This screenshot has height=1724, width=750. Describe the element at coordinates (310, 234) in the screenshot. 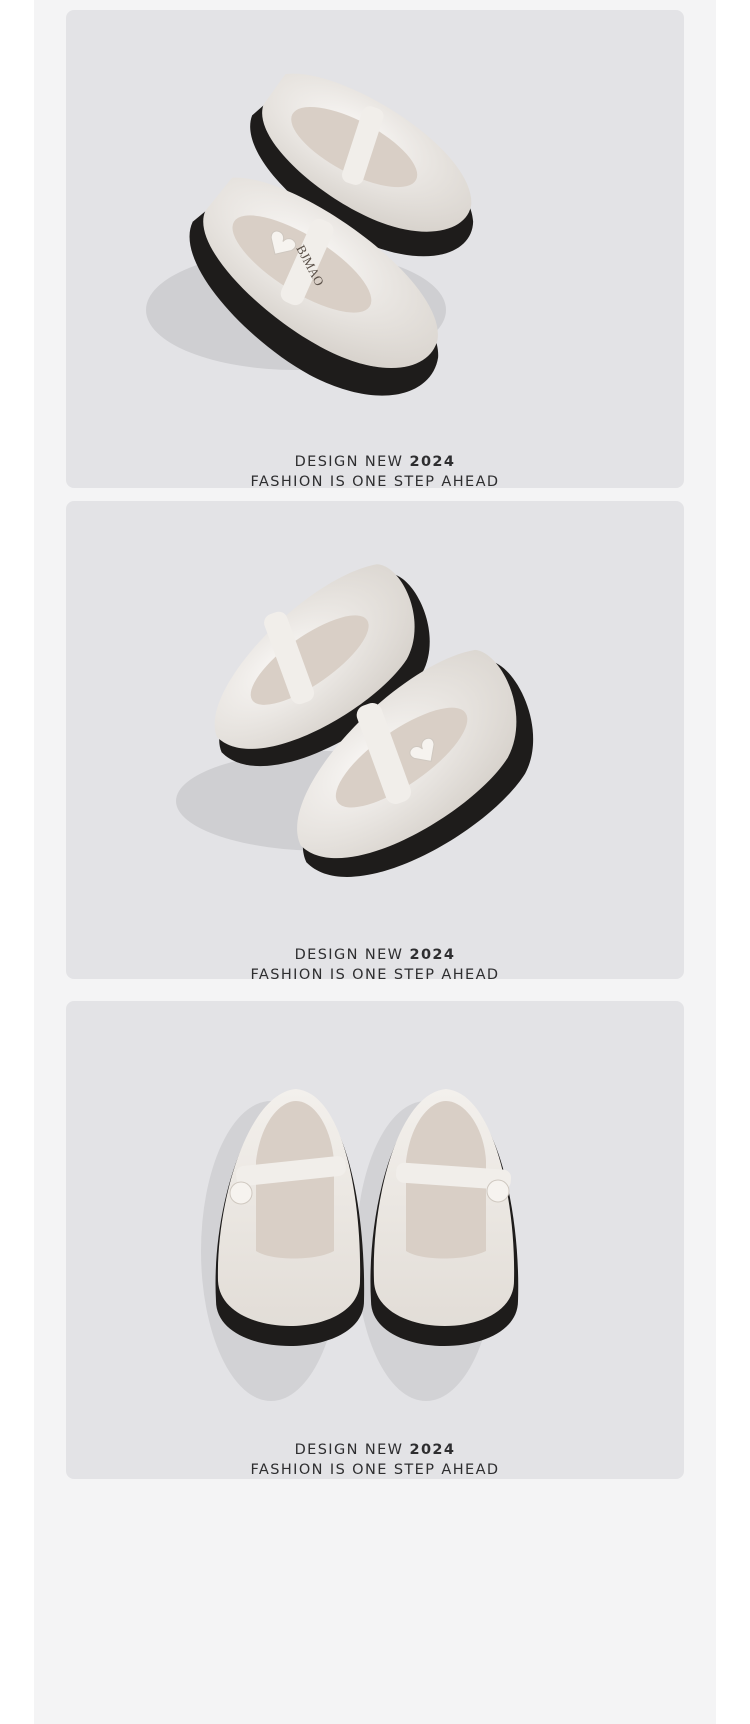

I see `shoe-pair-illustration: BJMAO` at that location.